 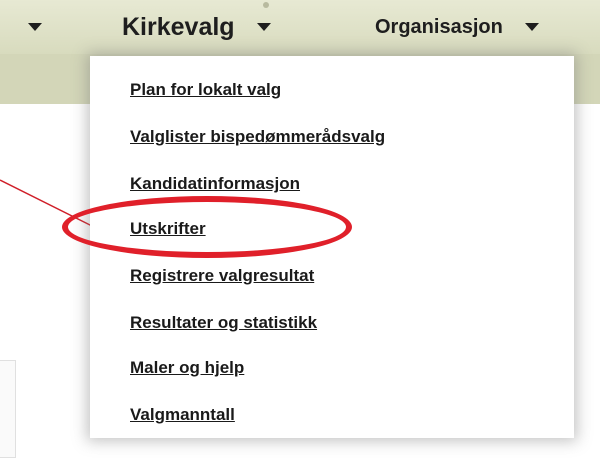 What do you see at coordinates (182, 415) in the screenshot?
I see `menu-item-valgmanntall: Valgmanntall` at bounding box center [182, 415].